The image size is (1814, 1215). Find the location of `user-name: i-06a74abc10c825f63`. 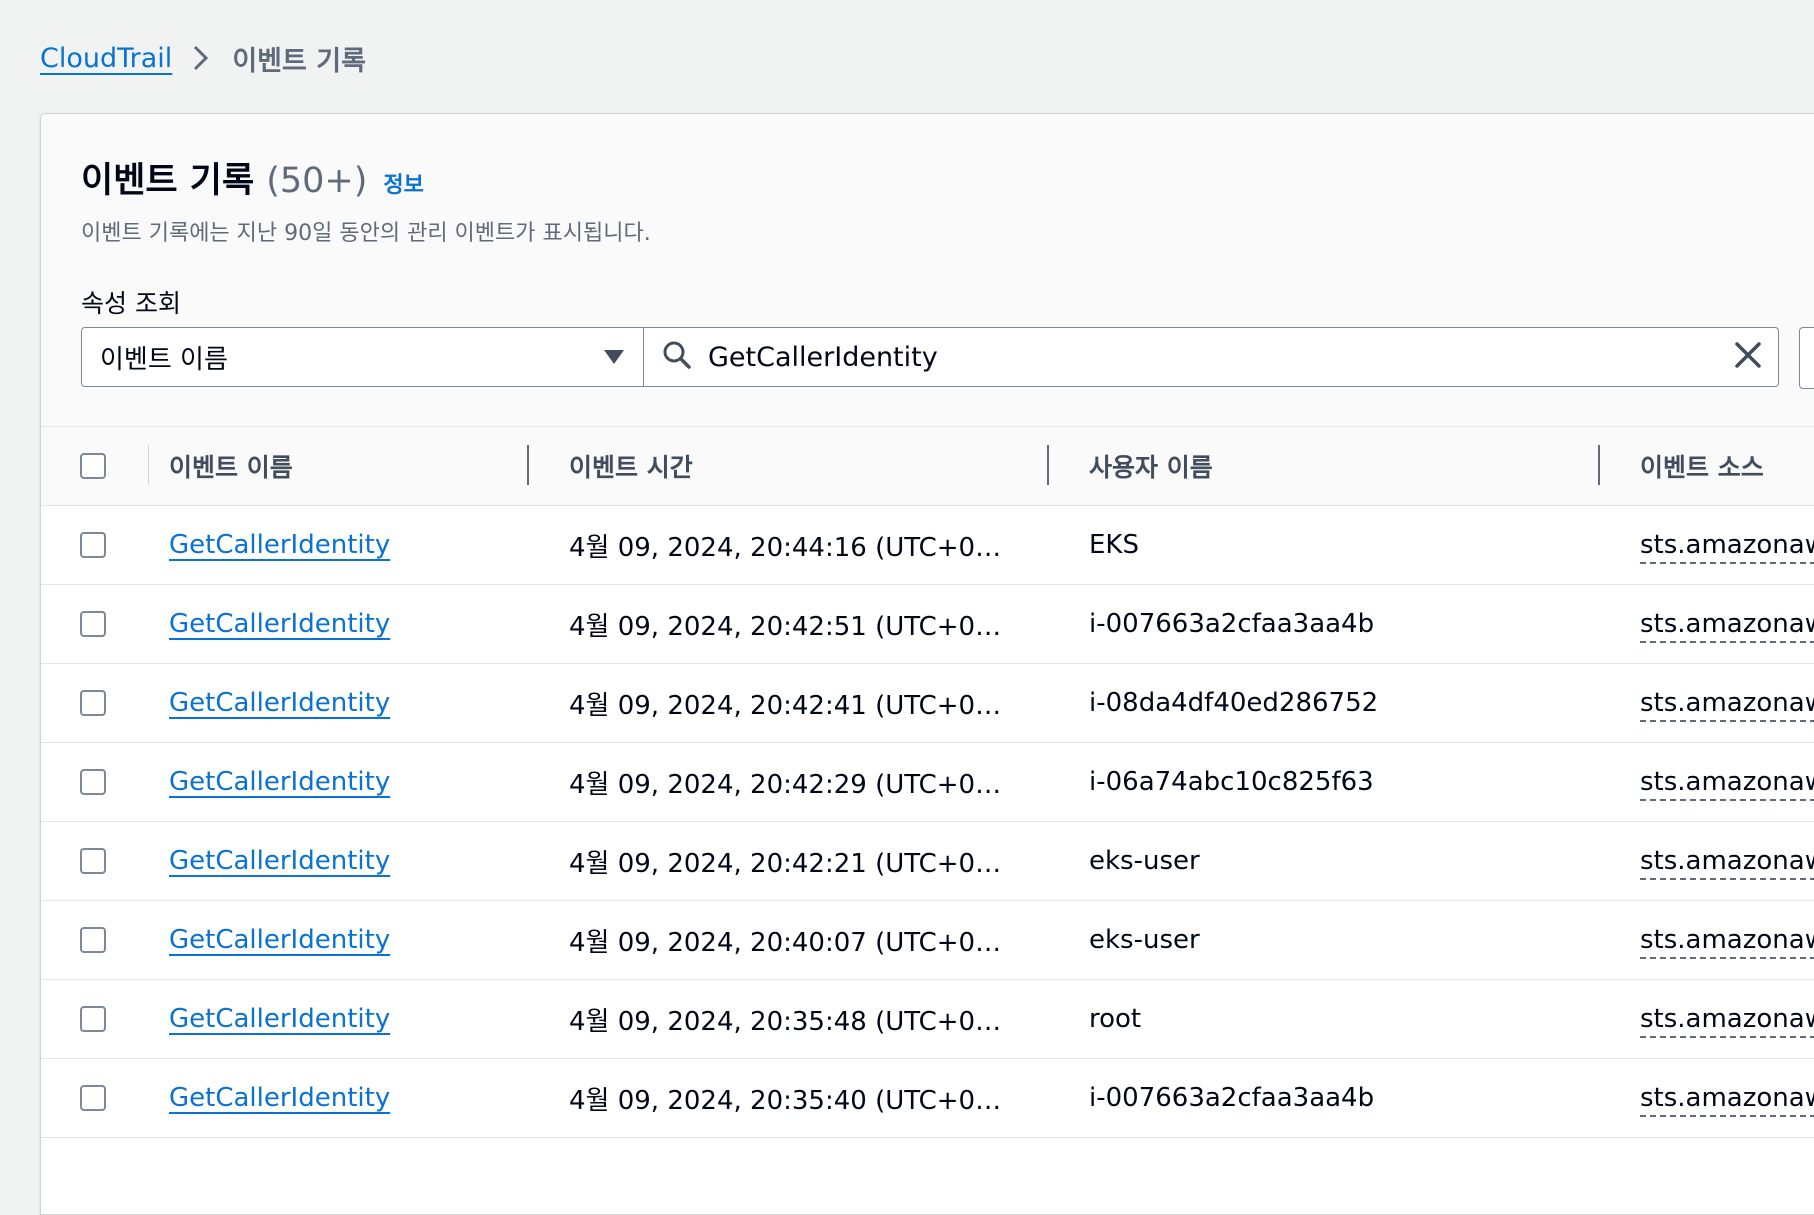

user-name: i-06a74abc10c825f63 is located at coordinates (1231, 782).